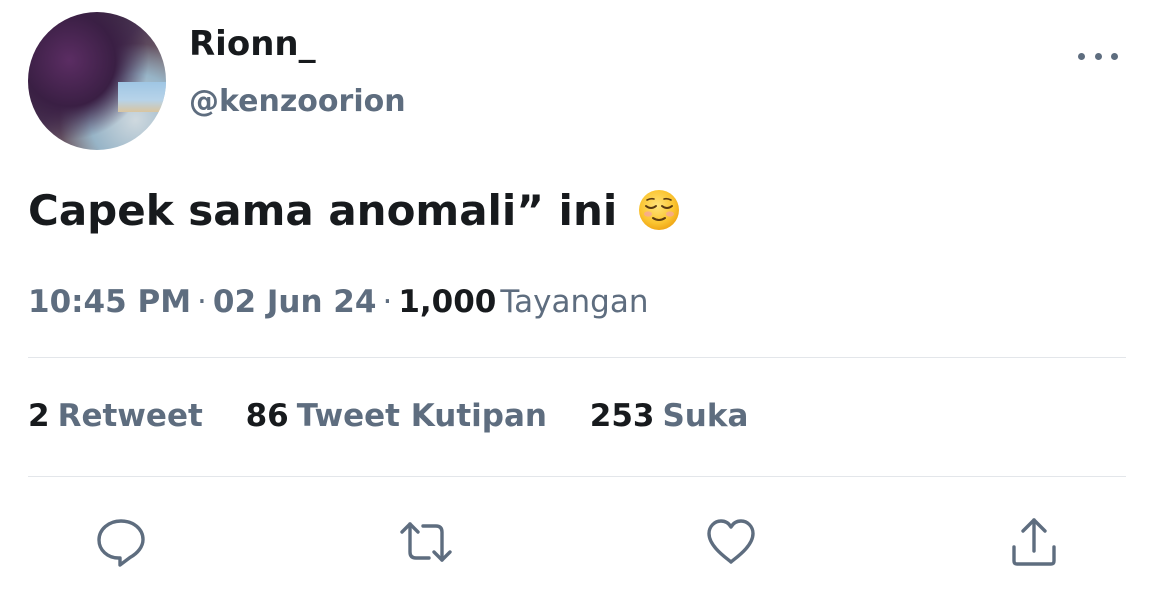 Image resolution: width=1154 pixels, height=600 pixels. I want to click on like-stat: 253 Suka, so click(669, 416).